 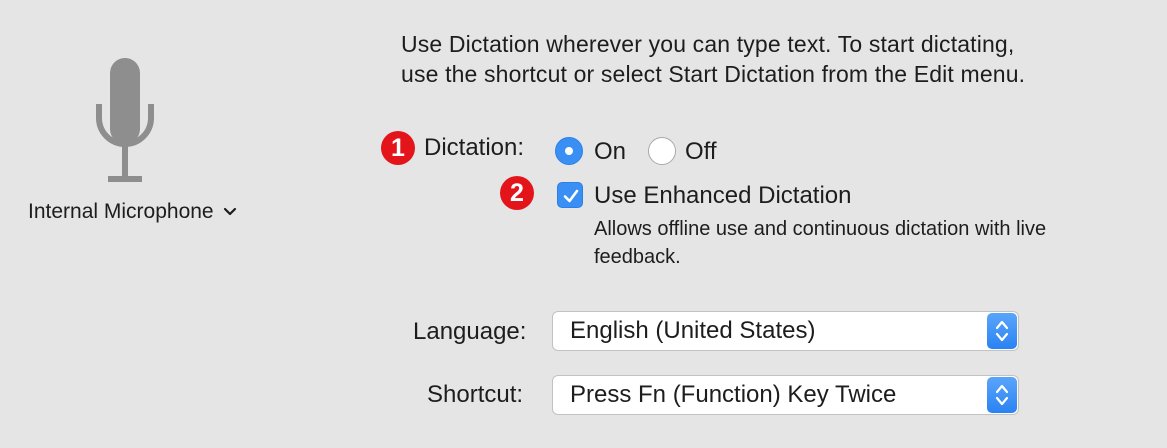 What do you see at coordinates (229, 211) in the screenshot?
I see `chevron-down-icon` at bounding box center [229, 211].